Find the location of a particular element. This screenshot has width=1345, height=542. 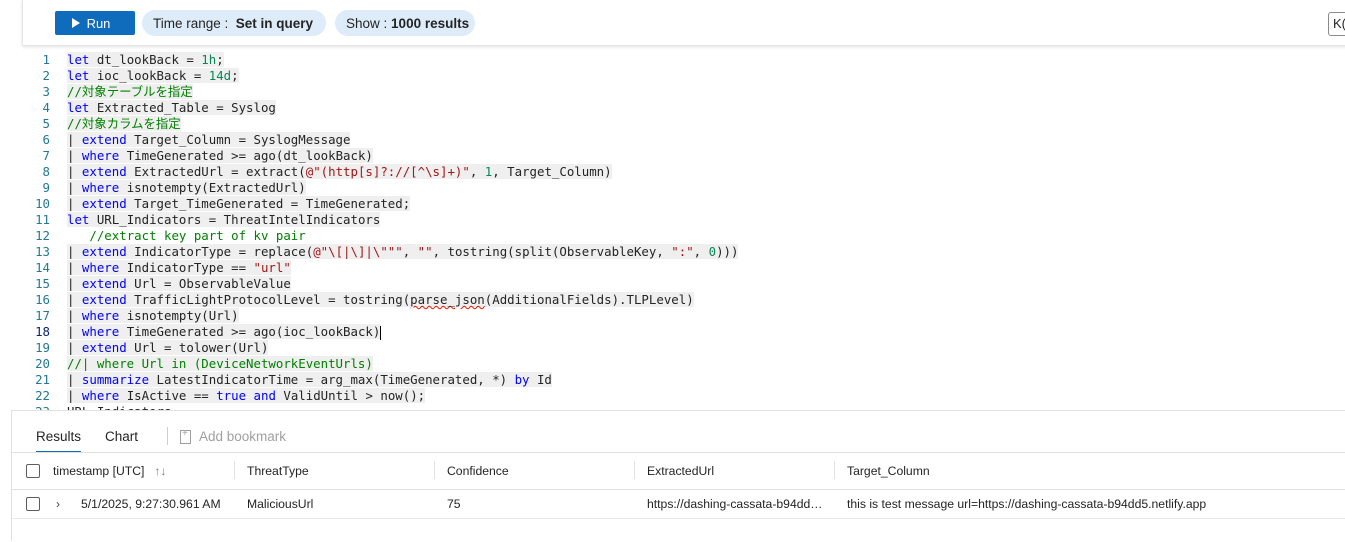

code-text: //対象カラムを指定 is located at coordinates (124, 123).